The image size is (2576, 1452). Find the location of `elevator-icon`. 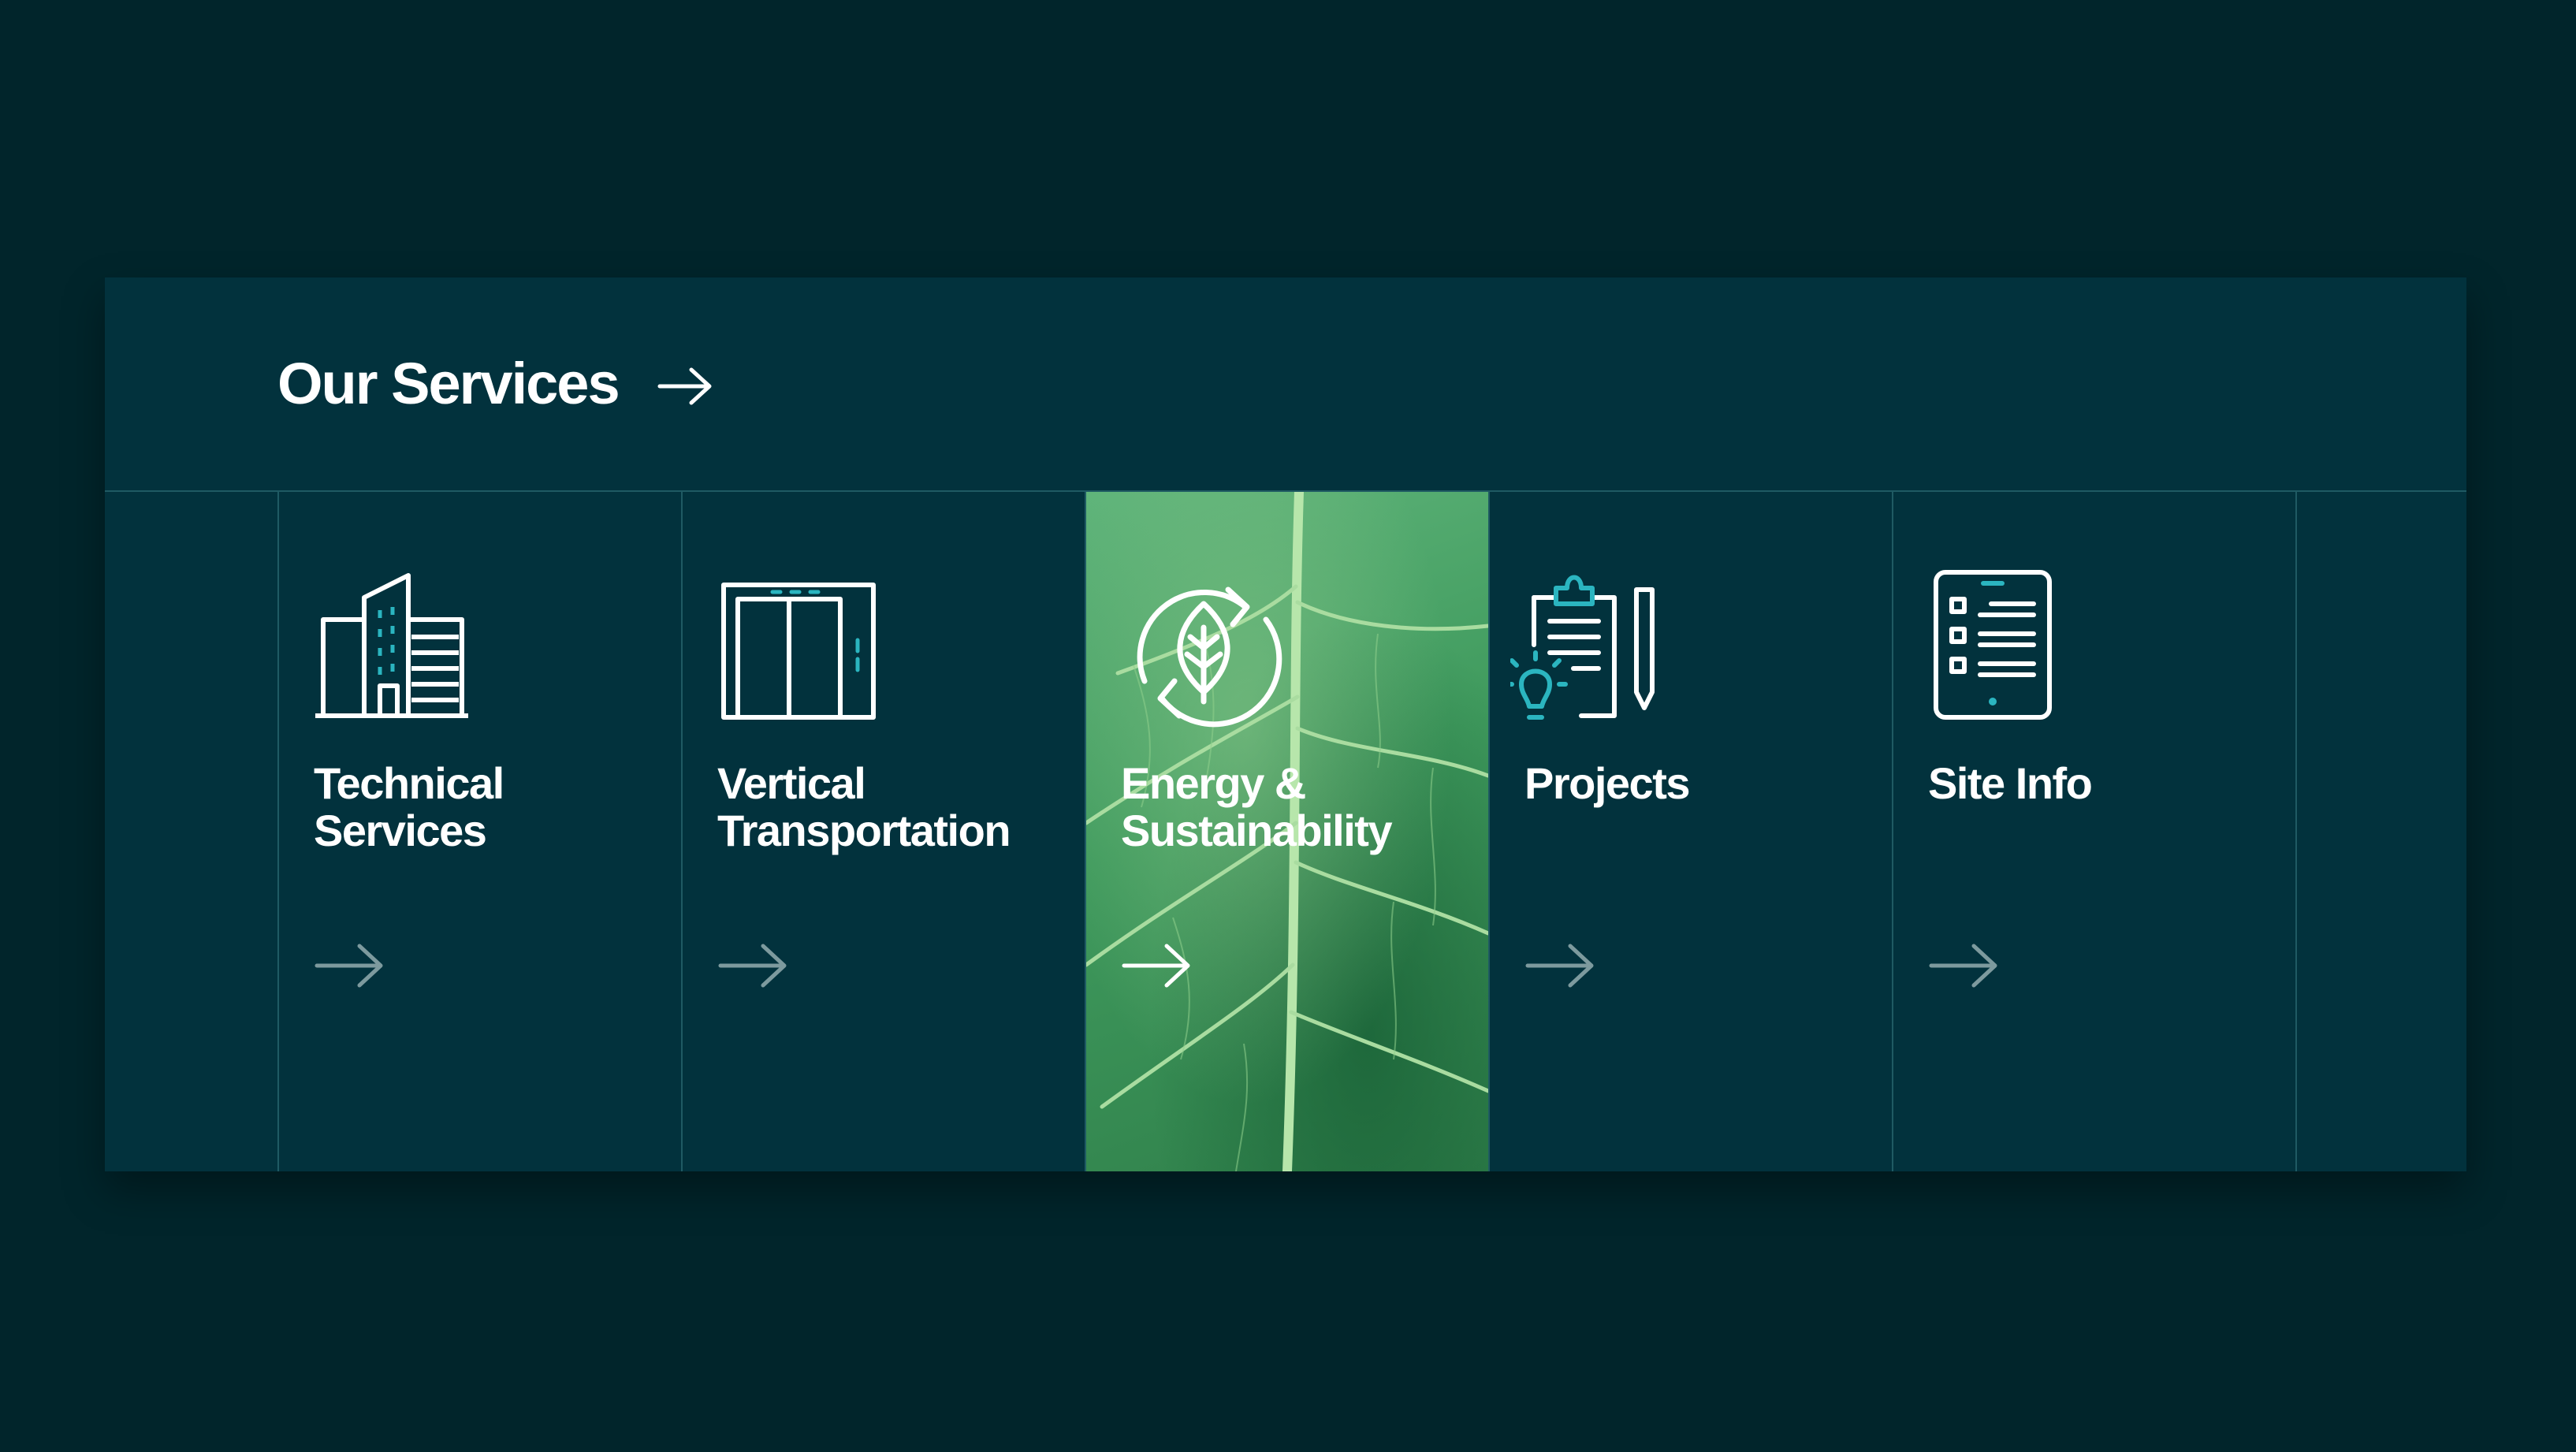

elevator-icon is located at coordinates (798, 651).